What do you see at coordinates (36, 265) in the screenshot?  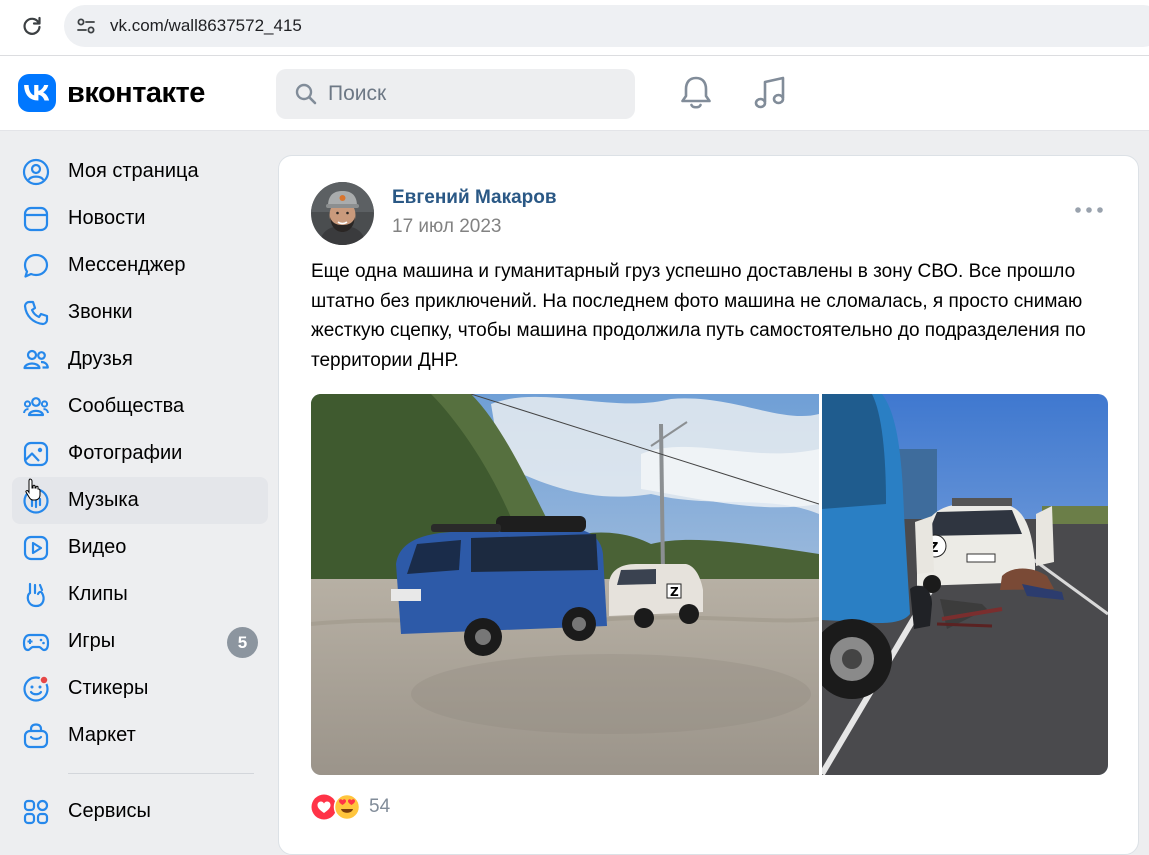 I see `message-icon` at bounding box center [36, 265].